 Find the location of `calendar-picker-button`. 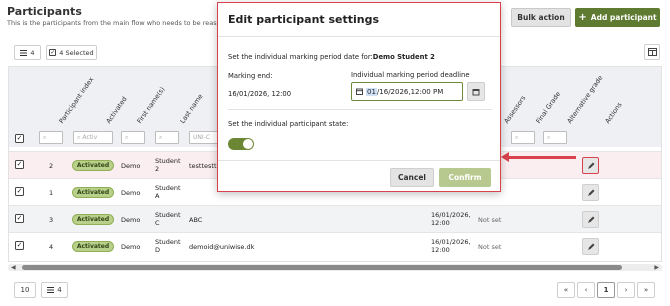

calendar-picker-button is located at coordinates (476, 91).